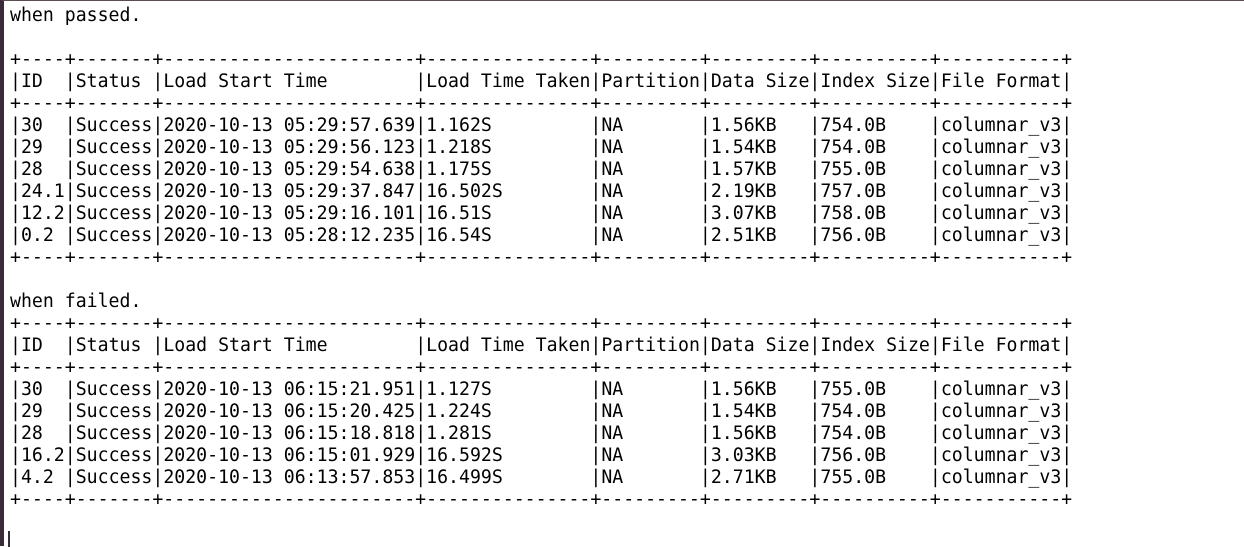 The width and height of the screenshot is (1244, 547). I want to click on table-cell: 1.218S, so click(508, 147).